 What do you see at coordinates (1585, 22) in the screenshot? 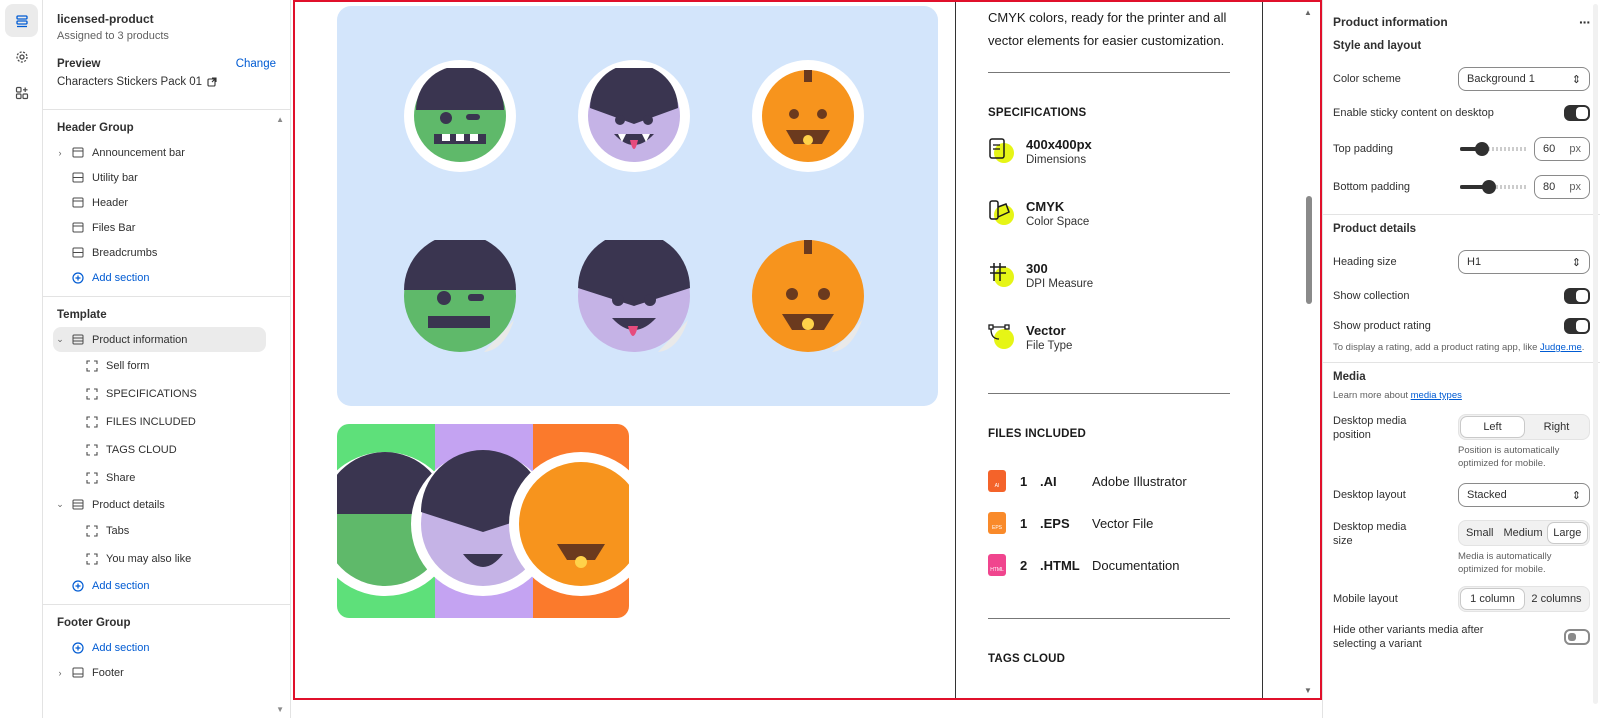
I see `more-actions-icon: ···` at bounding box center [1585, 22].